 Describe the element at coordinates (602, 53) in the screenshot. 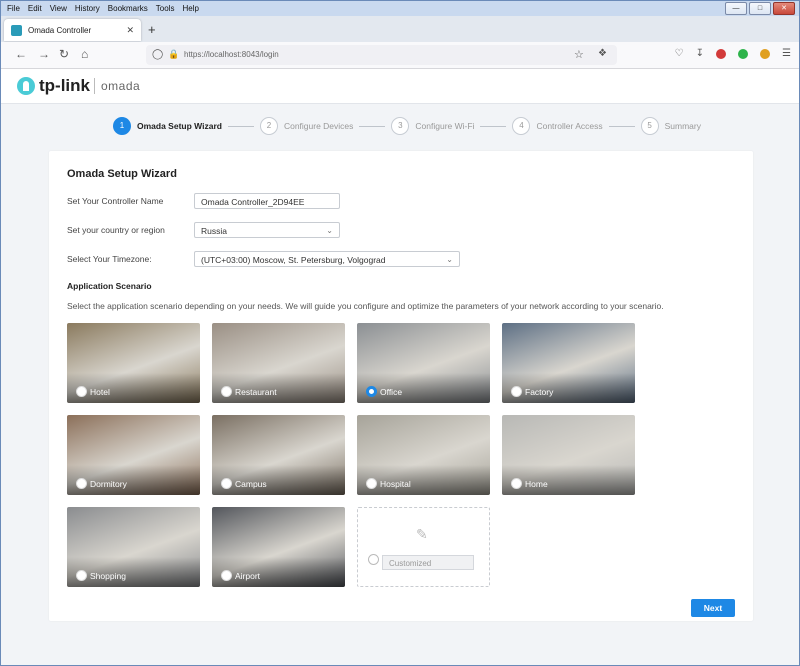

I see `extension-icon: ❖` at that location.